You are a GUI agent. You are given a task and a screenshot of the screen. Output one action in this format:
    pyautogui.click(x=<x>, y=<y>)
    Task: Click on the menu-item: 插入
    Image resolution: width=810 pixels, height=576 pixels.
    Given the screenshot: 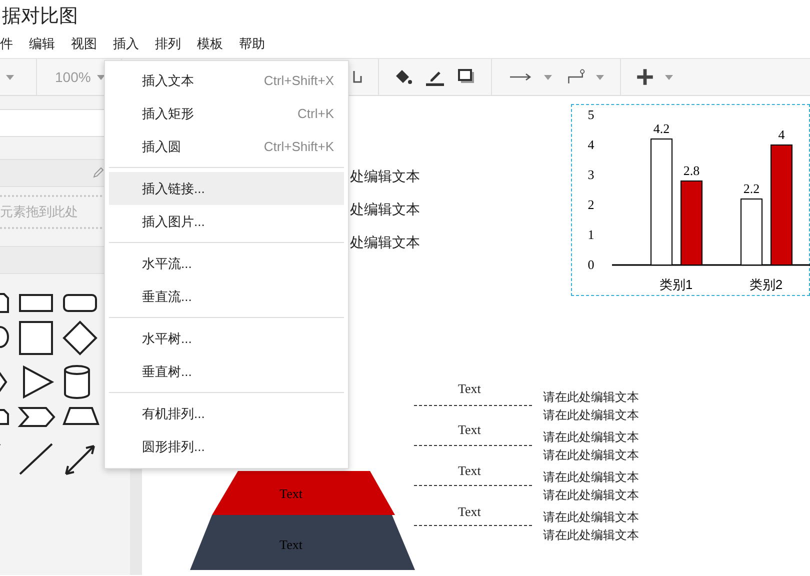 What is the action you would take?
    pyautogui.click(x=126, y=44)
    